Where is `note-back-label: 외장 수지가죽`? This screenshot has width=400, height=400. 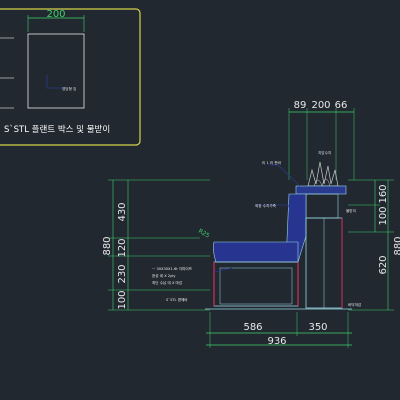 note-back-label: 외장 수지가죽 is located at coordinates (266, 205).